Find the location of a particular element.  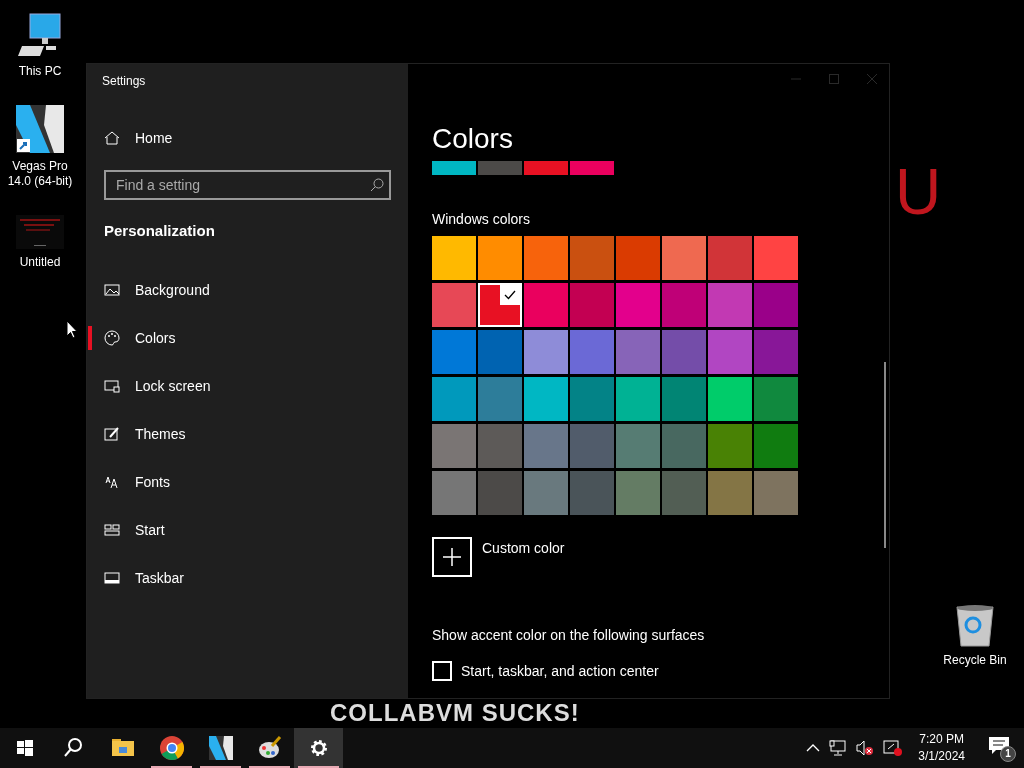

letters-icon is located at coordinates (112, 482).